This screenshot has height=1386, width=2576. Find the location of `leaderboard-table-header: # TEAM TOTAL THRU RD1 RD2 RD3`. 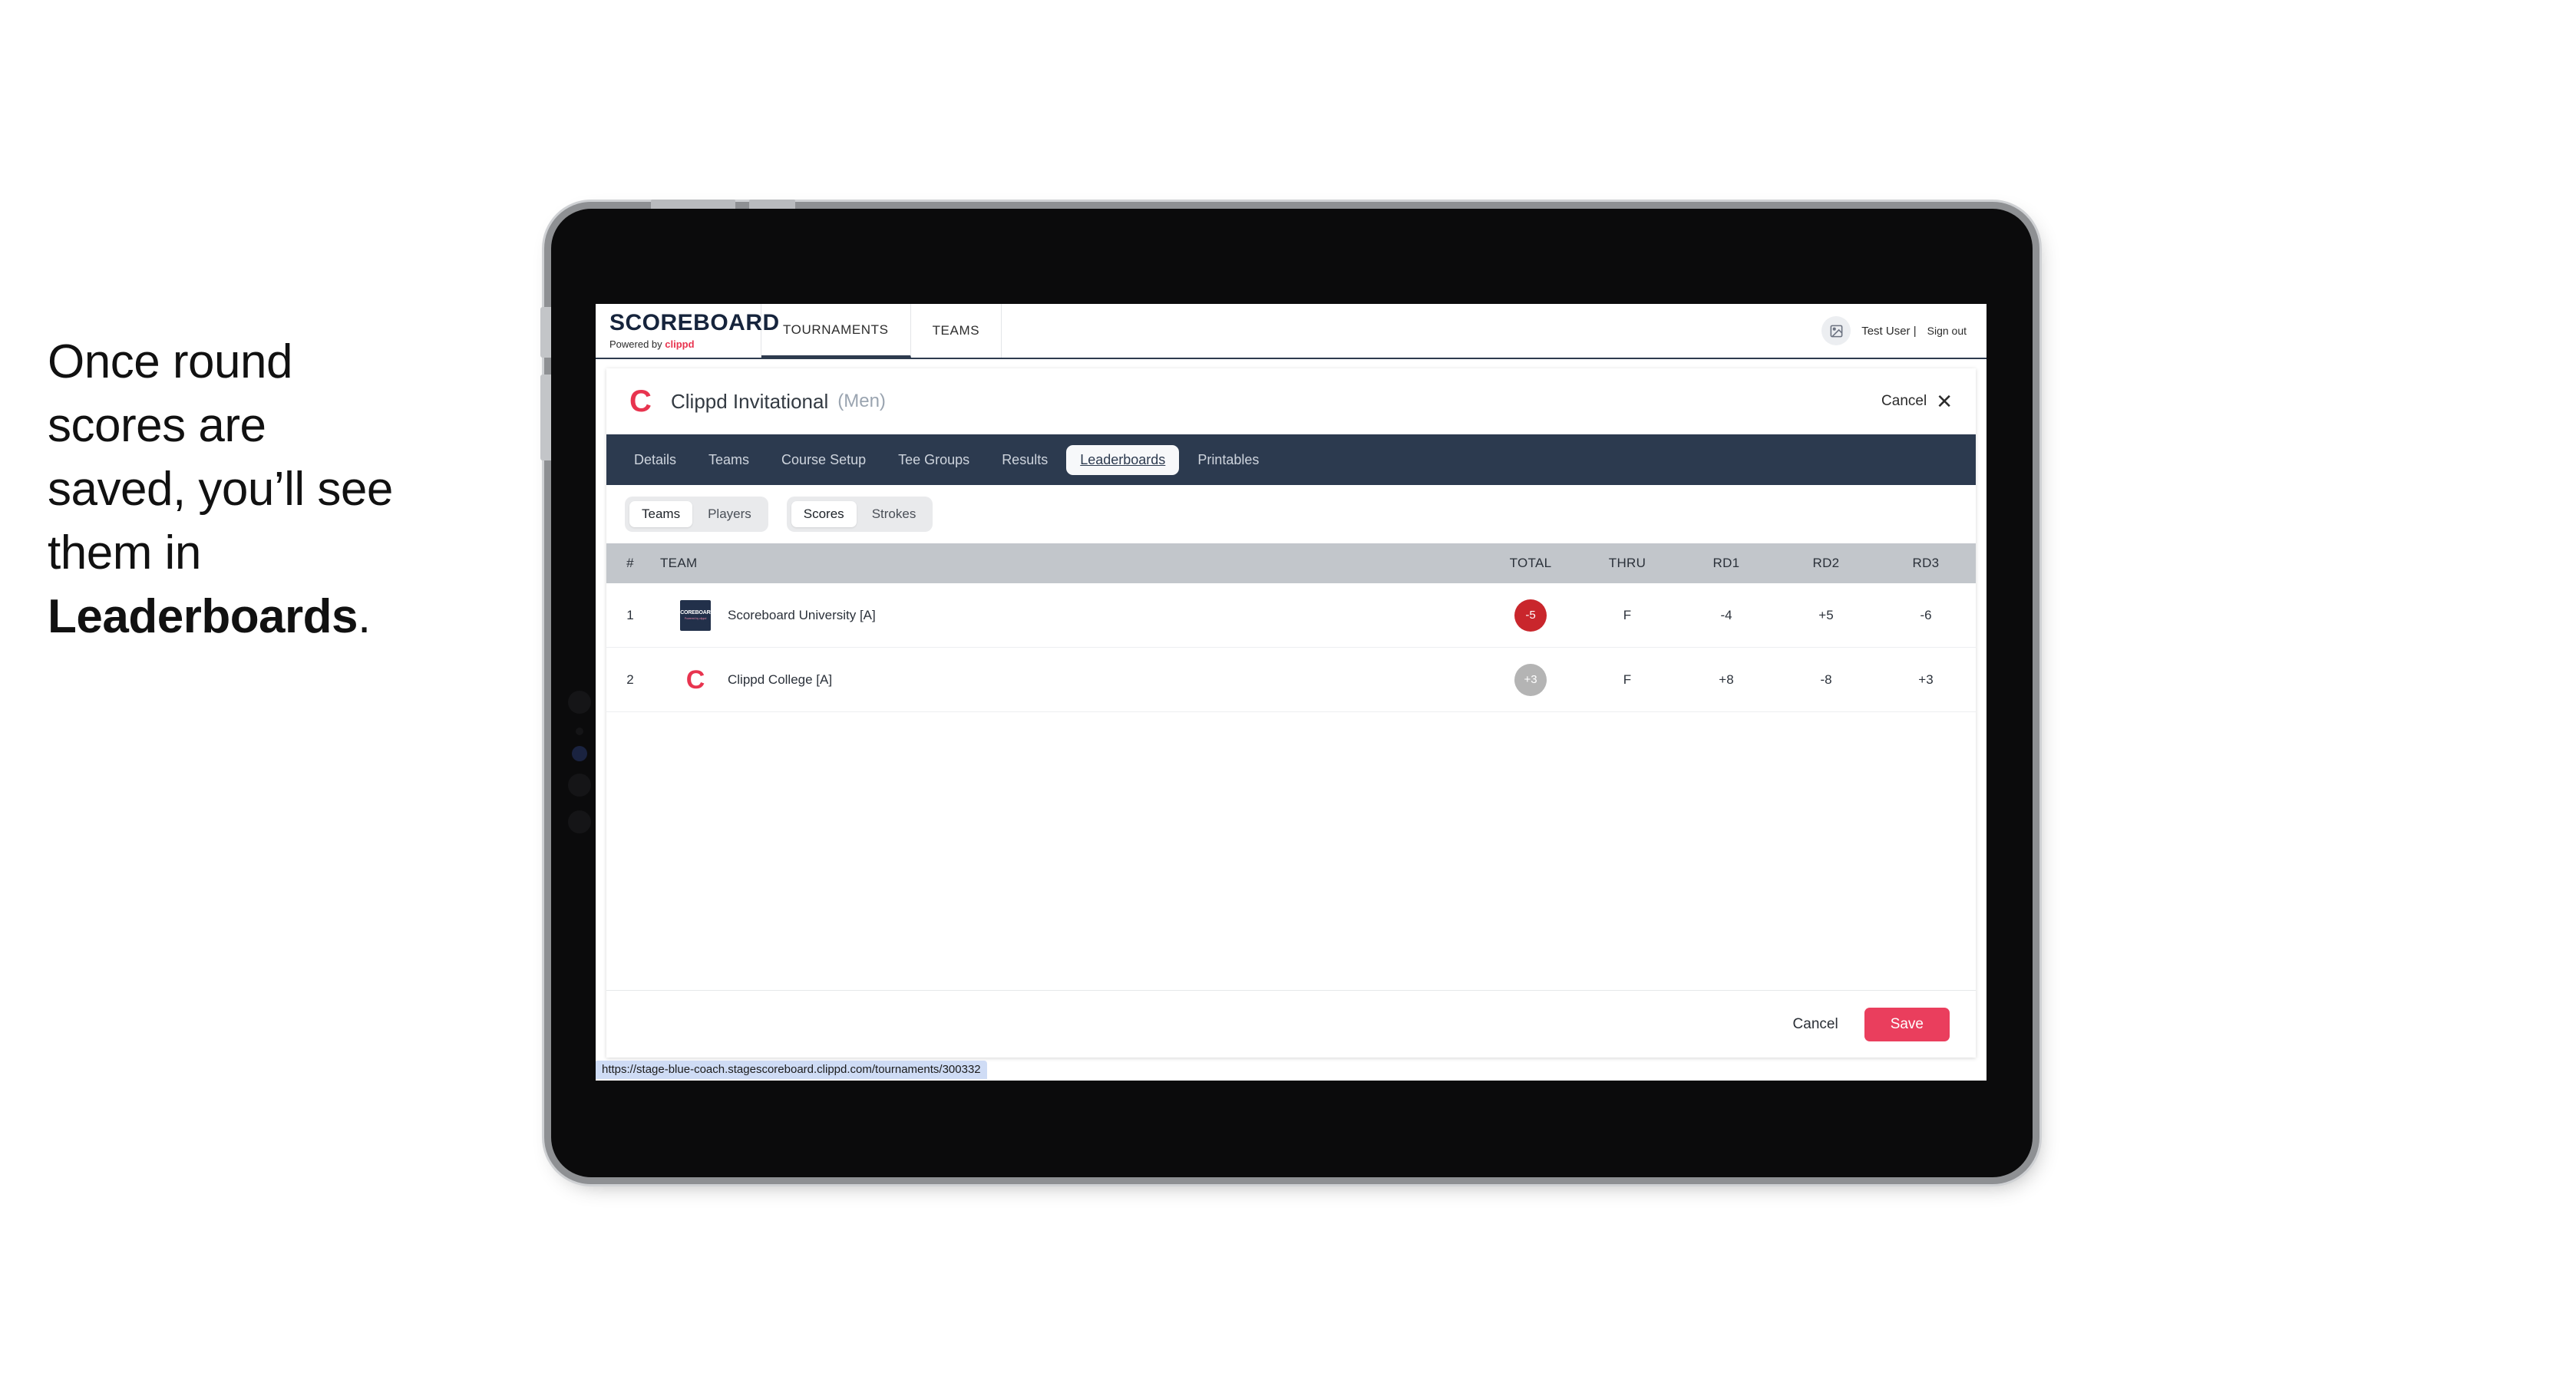

leaderboard-table-header: # TEAM TOTAL THRU RD1 RD2 RD3 is located at coordinates (1291, 563).